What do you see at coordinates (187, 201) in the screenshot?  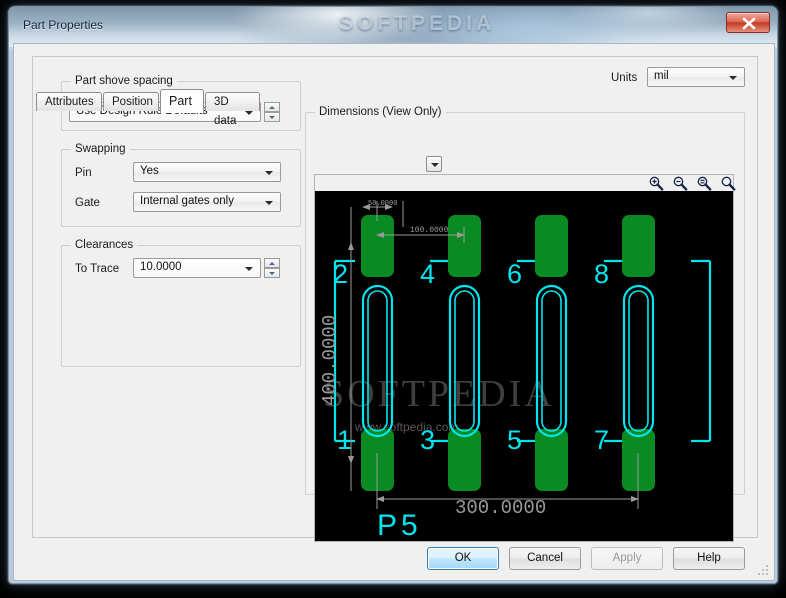 I see `gate-swap-value: Internal gates only` at bounding box center [187, 201].